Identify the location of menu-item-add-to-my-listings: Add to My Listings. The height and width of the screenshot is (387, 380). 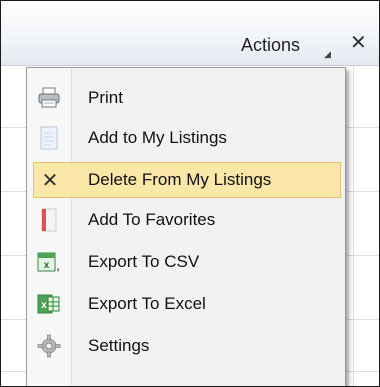
(187, 138).